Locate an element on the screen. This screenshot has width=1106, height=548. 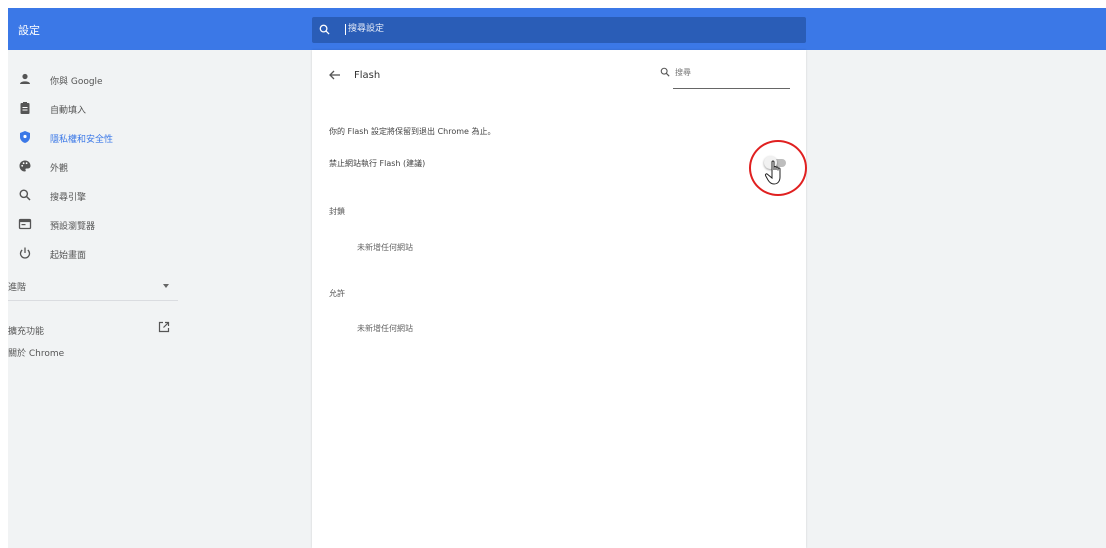
search-underline is located at coordinates (731, 88).